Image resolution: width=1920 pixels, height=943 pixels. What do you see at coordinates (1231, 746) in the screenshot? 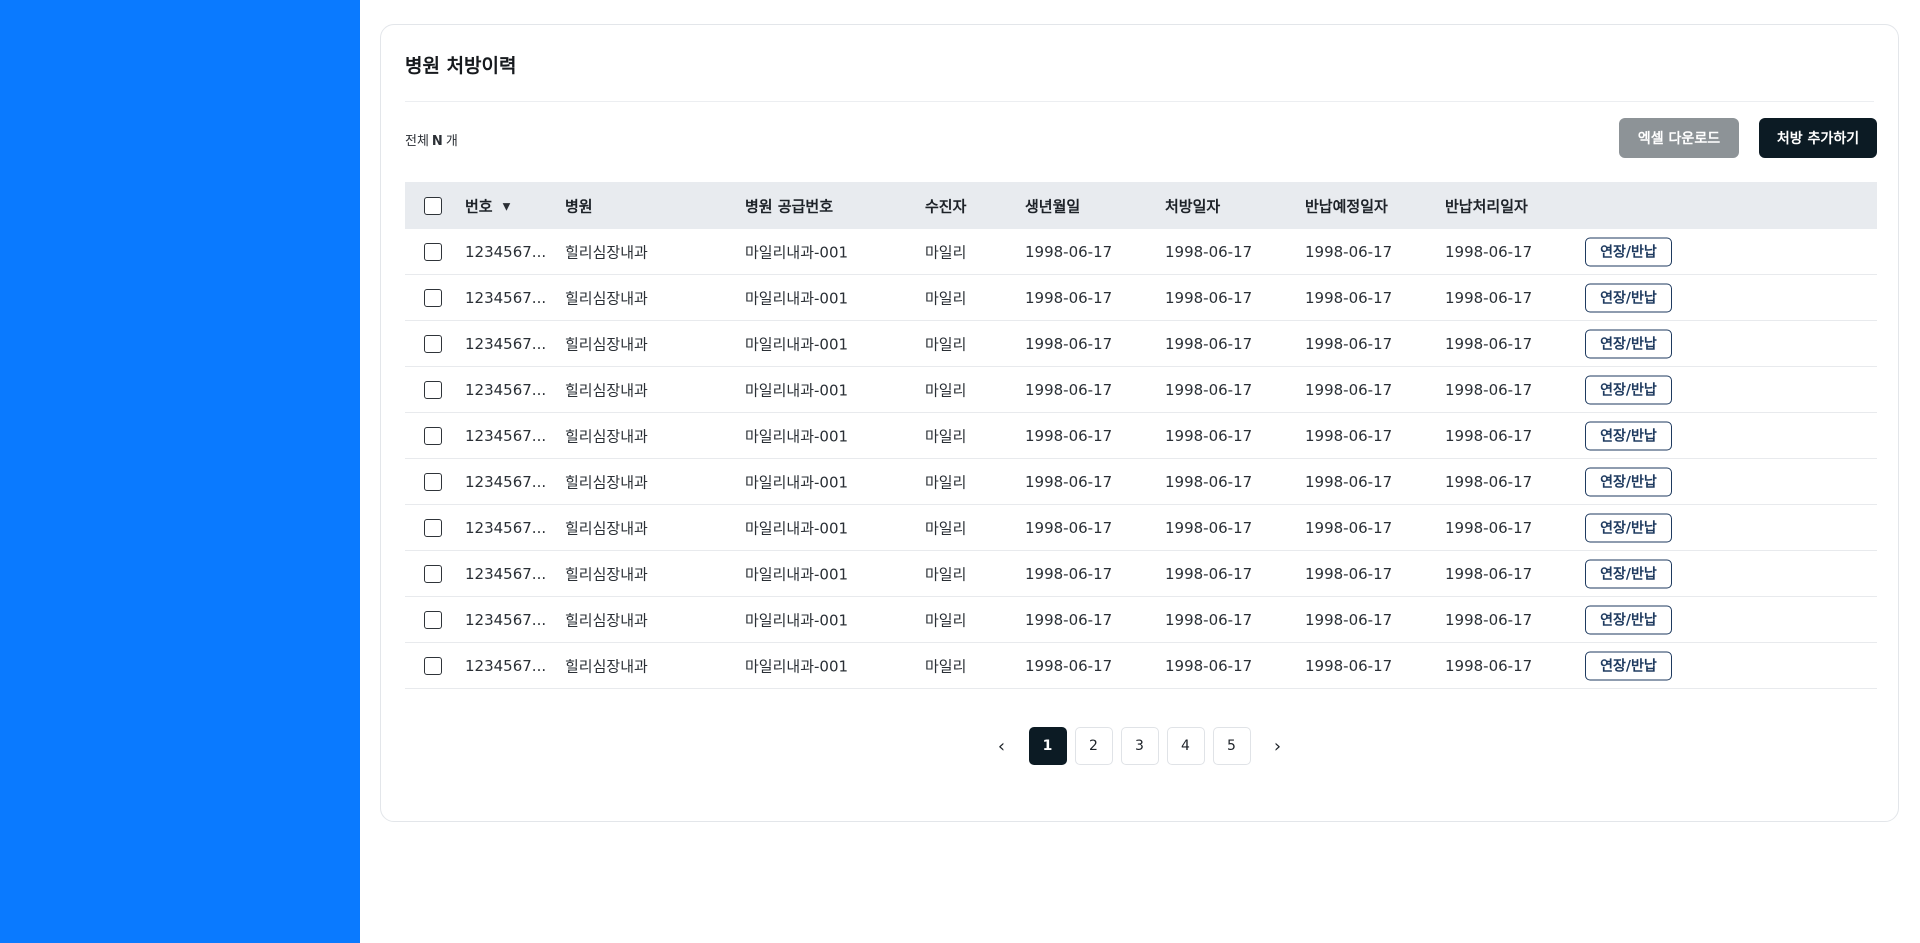
I see `page-button-5: 5` at bounding box center [1231, 746].